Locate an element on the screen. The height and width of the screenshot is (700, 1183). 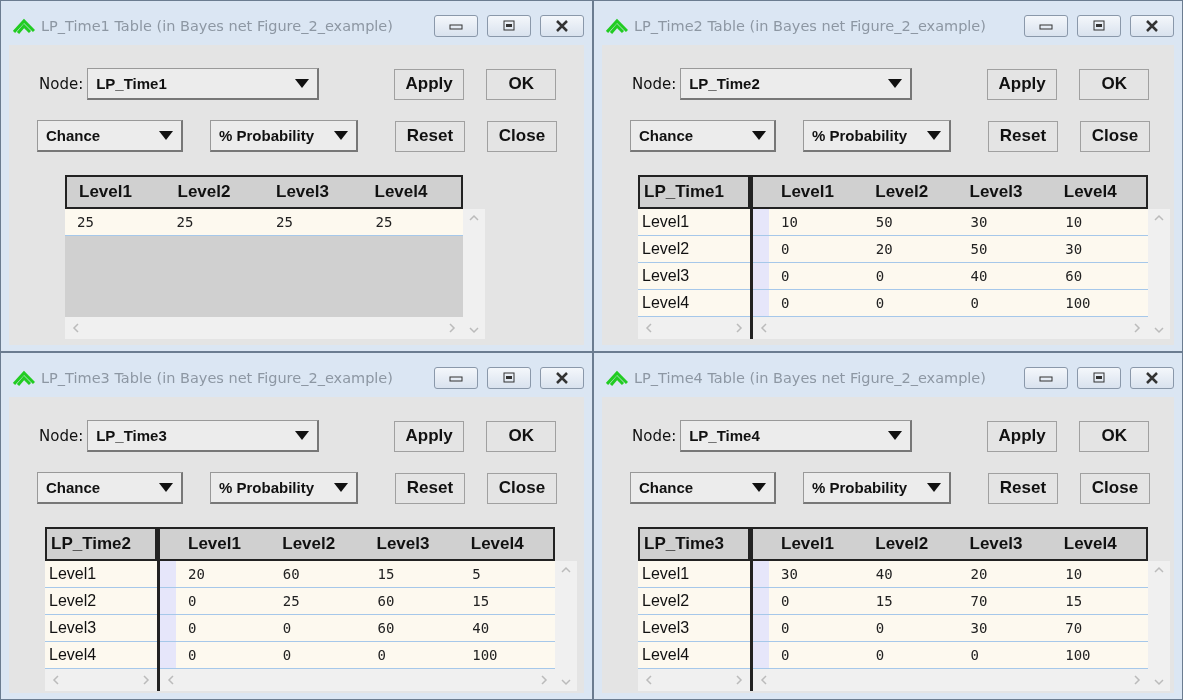
node-dropdown: LP_Time3 is located at coordinates (203, 436).